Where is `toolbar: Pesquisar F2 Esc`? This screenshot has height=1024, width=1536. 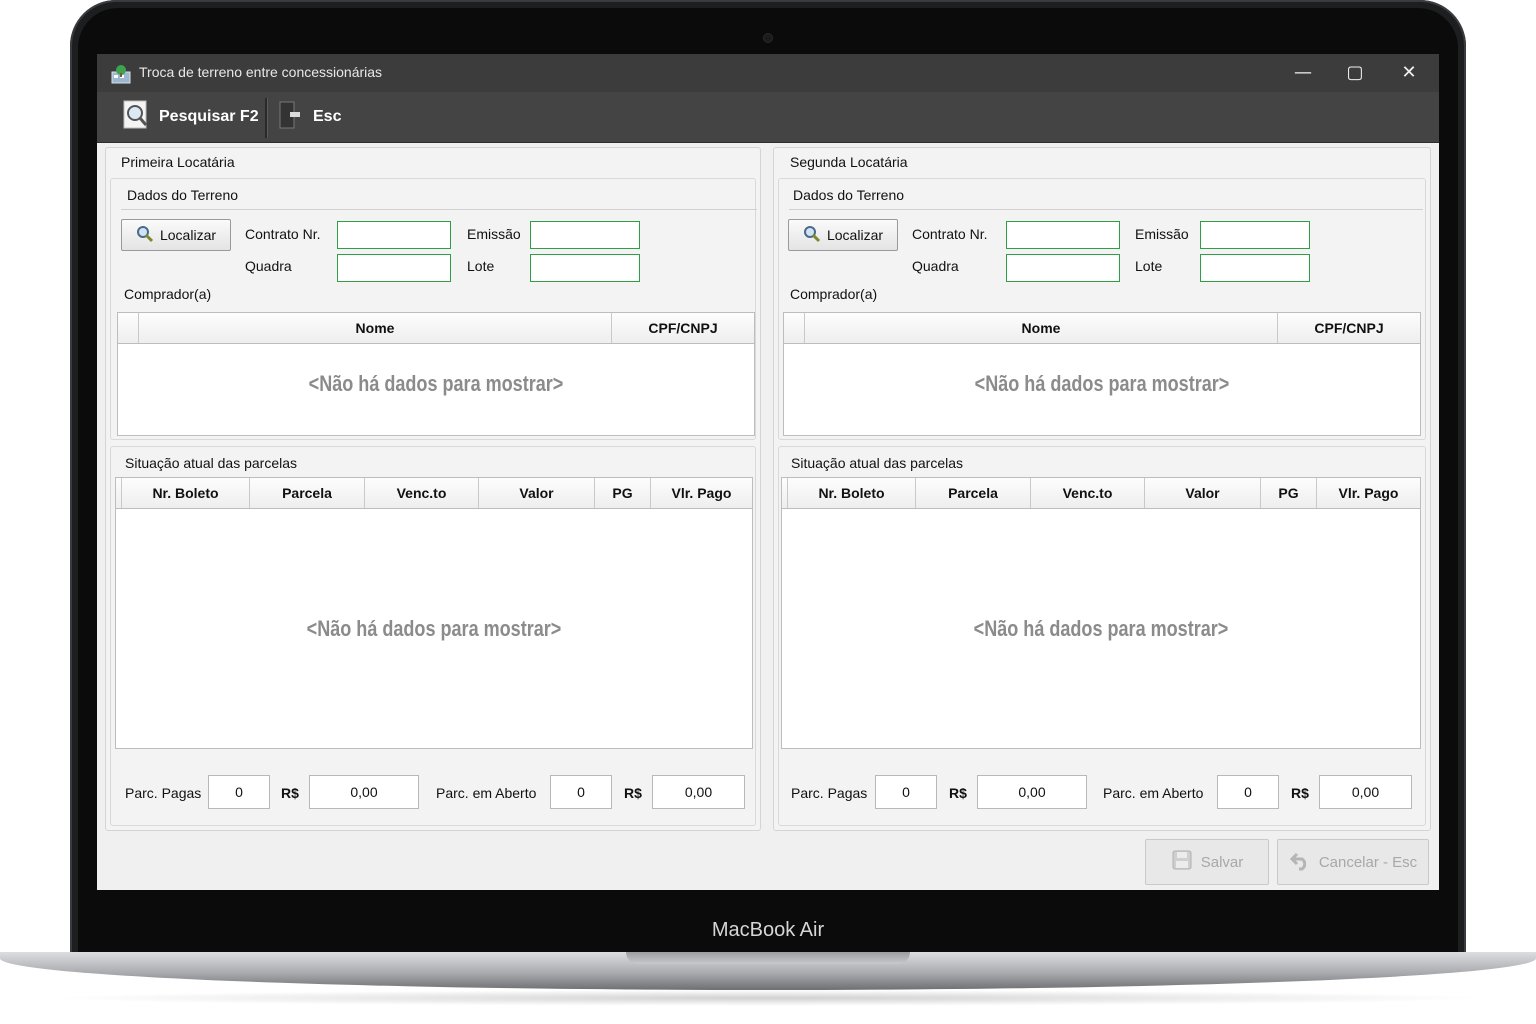
toolbar: Pesquisar F2 Esc is located at coordinates (768, 117).